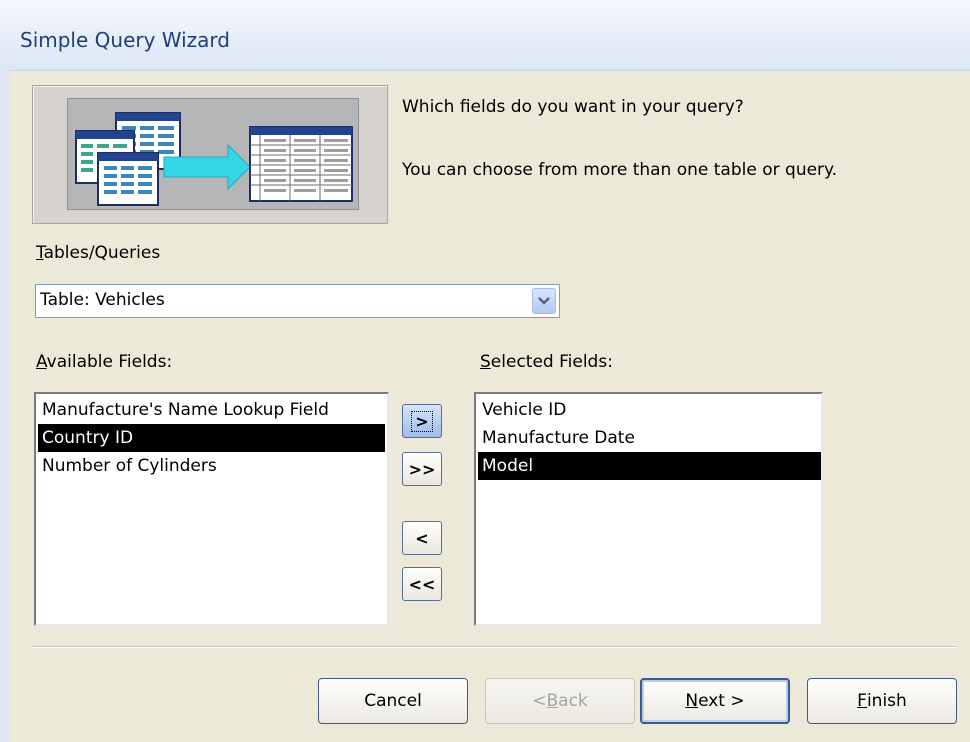 This screenshot has width=970, height=742. Describe the element at coordinates (104, 362) in the screenshot. I see `available-fields-label: Available Fields:` at that location.